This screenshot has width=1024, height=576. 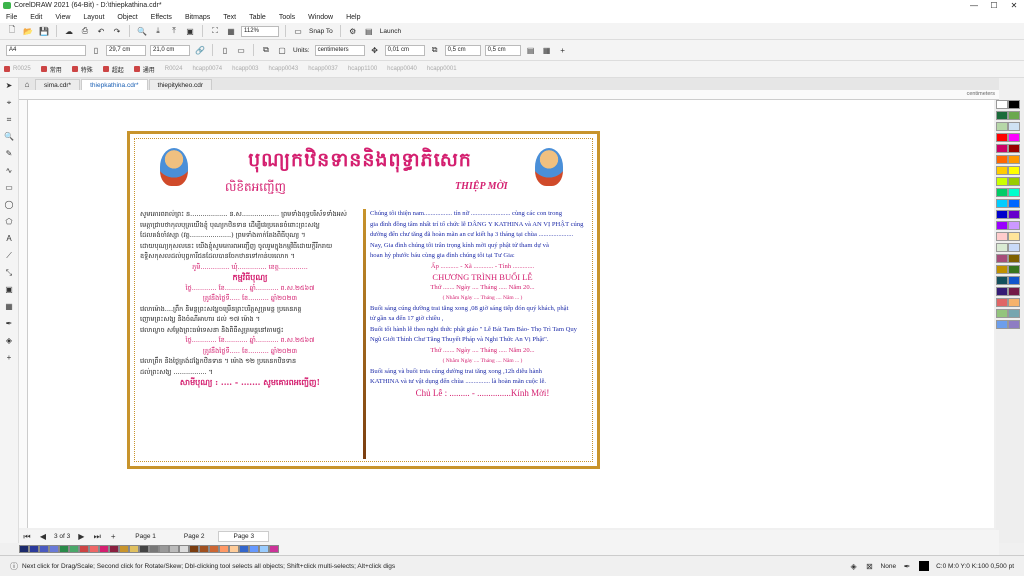 I want to click on menu-text: Text, so click(x=229, y=17).